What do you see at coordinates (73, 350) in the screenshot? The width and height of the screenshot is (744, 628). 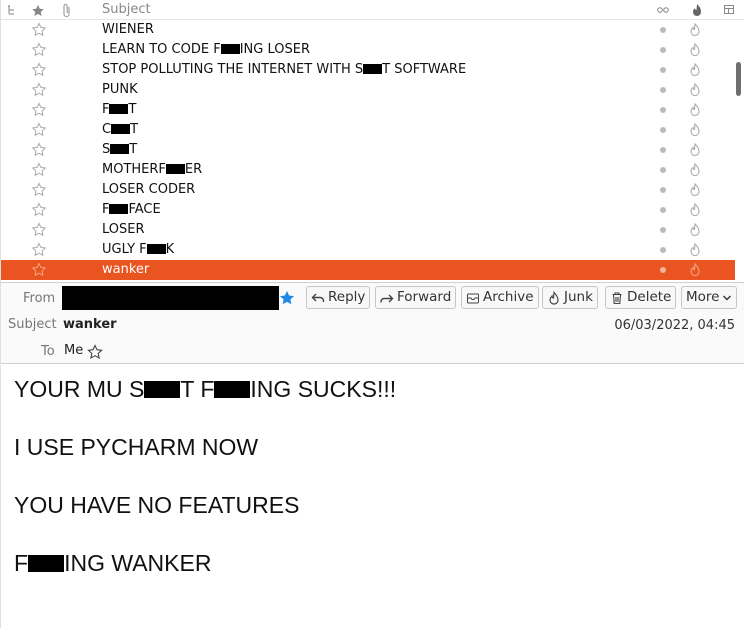 I see `recipient-value: Me` at bounding box center [73, 350].